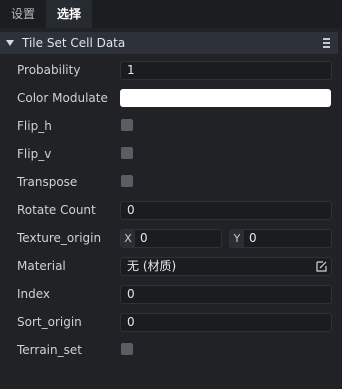  Describe the element at coordinates (59, 238) in the screenshot. I see `texture-origin-label: Texture_origin` at that location.